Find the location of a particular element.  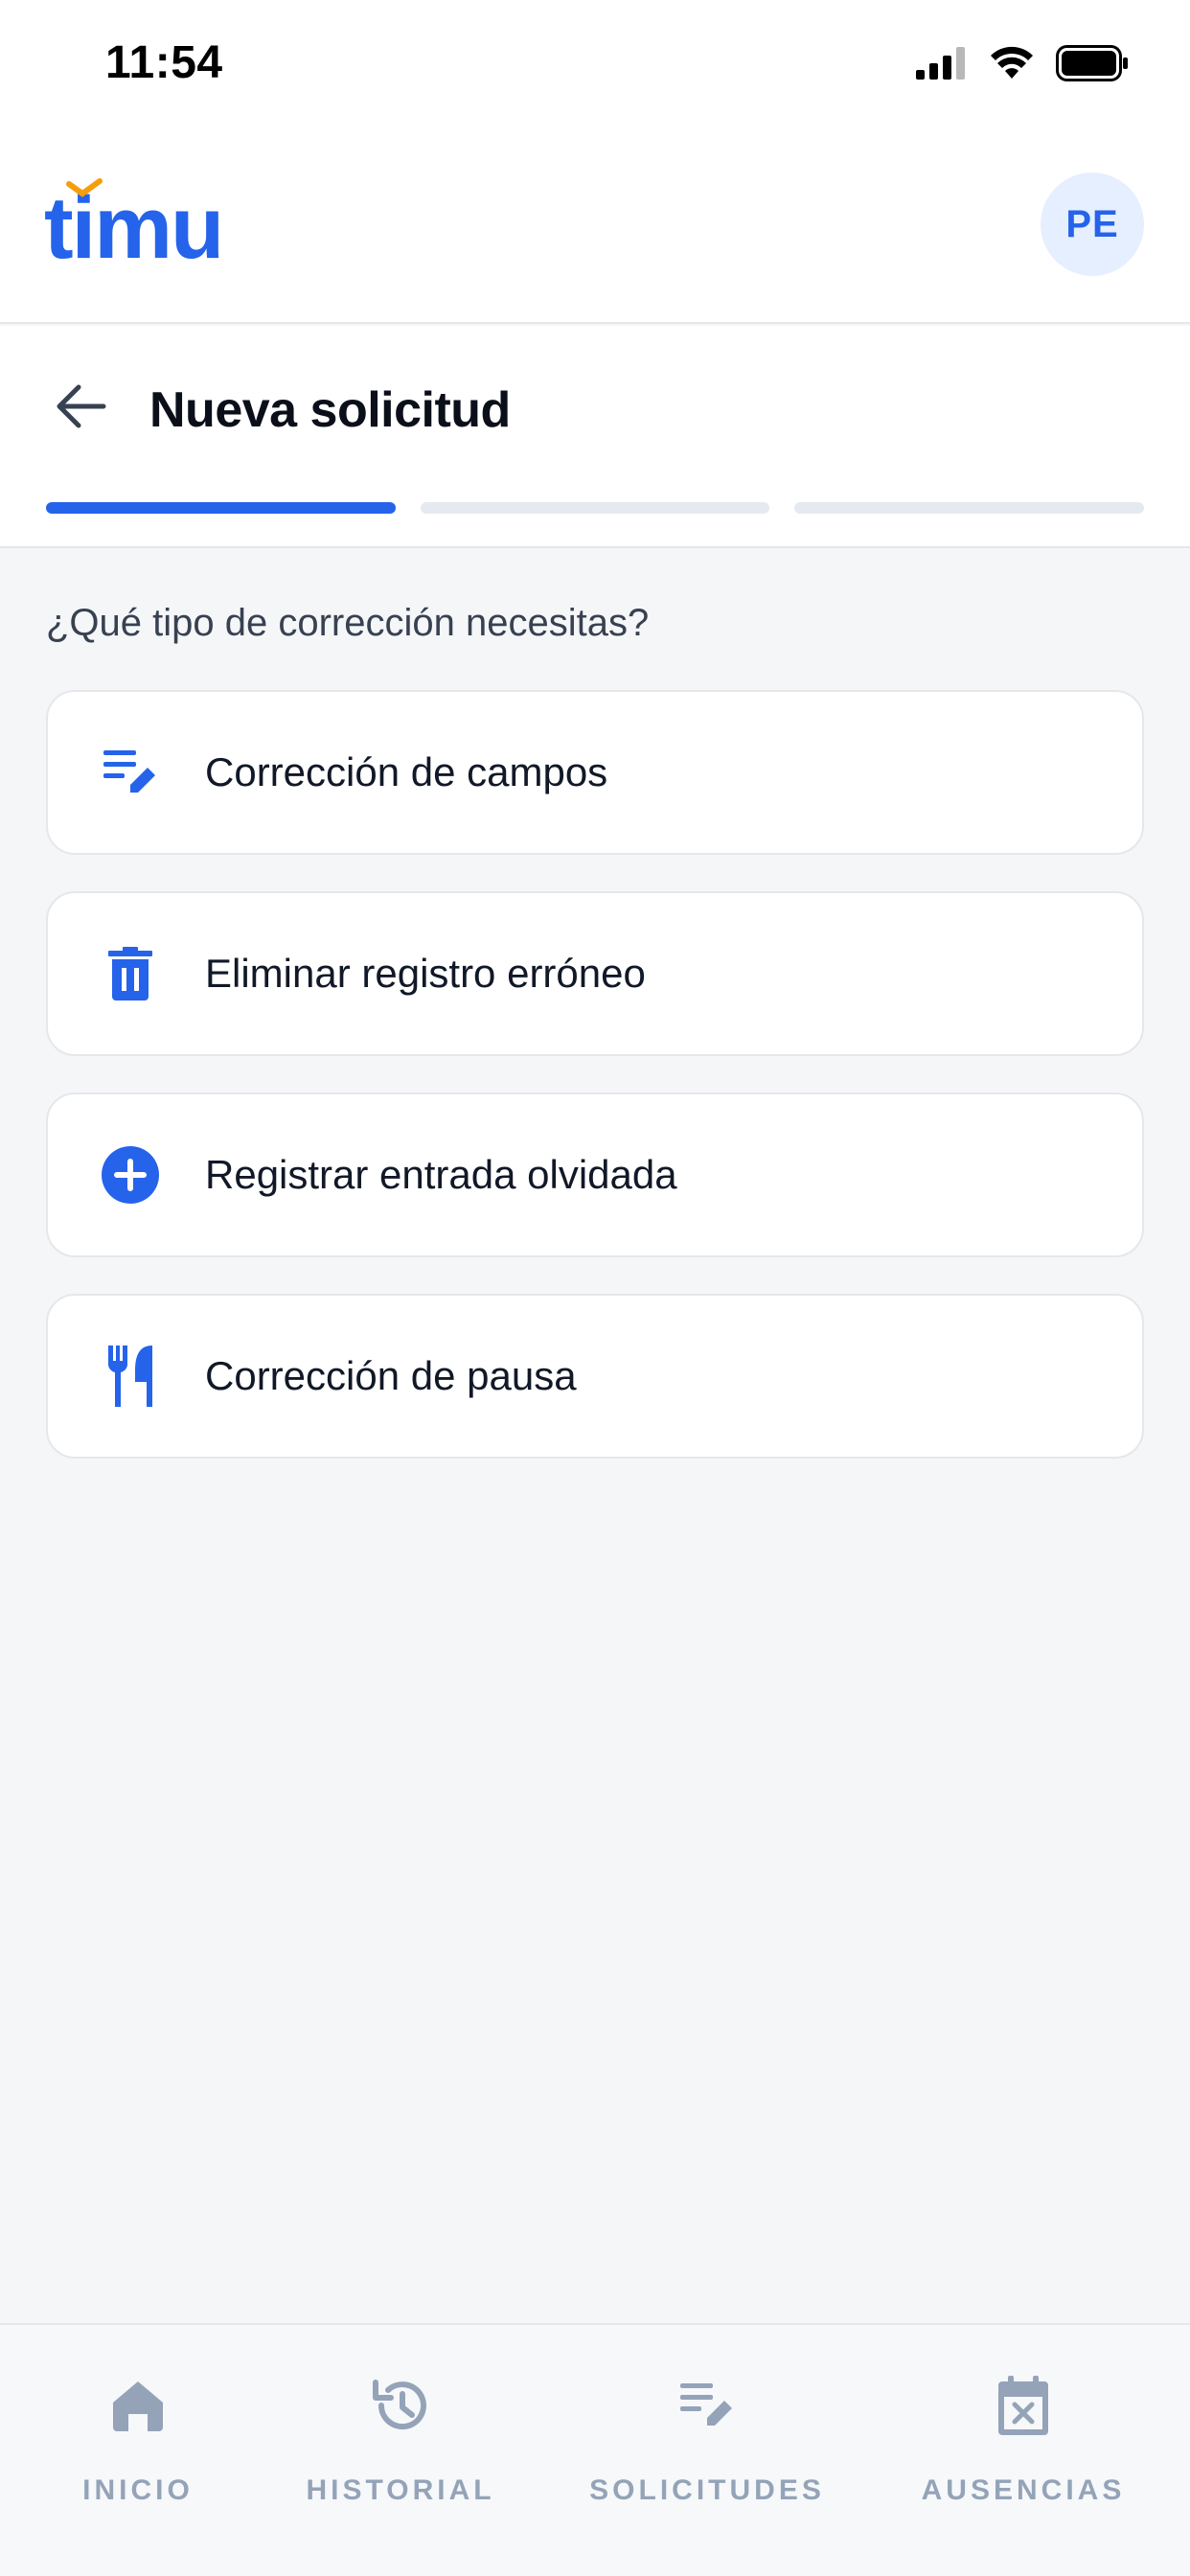

bottom-navigation: INICIO HISTORIAL SOLICITUDES AUSENCIAS is located at coordinates (595, 2449).